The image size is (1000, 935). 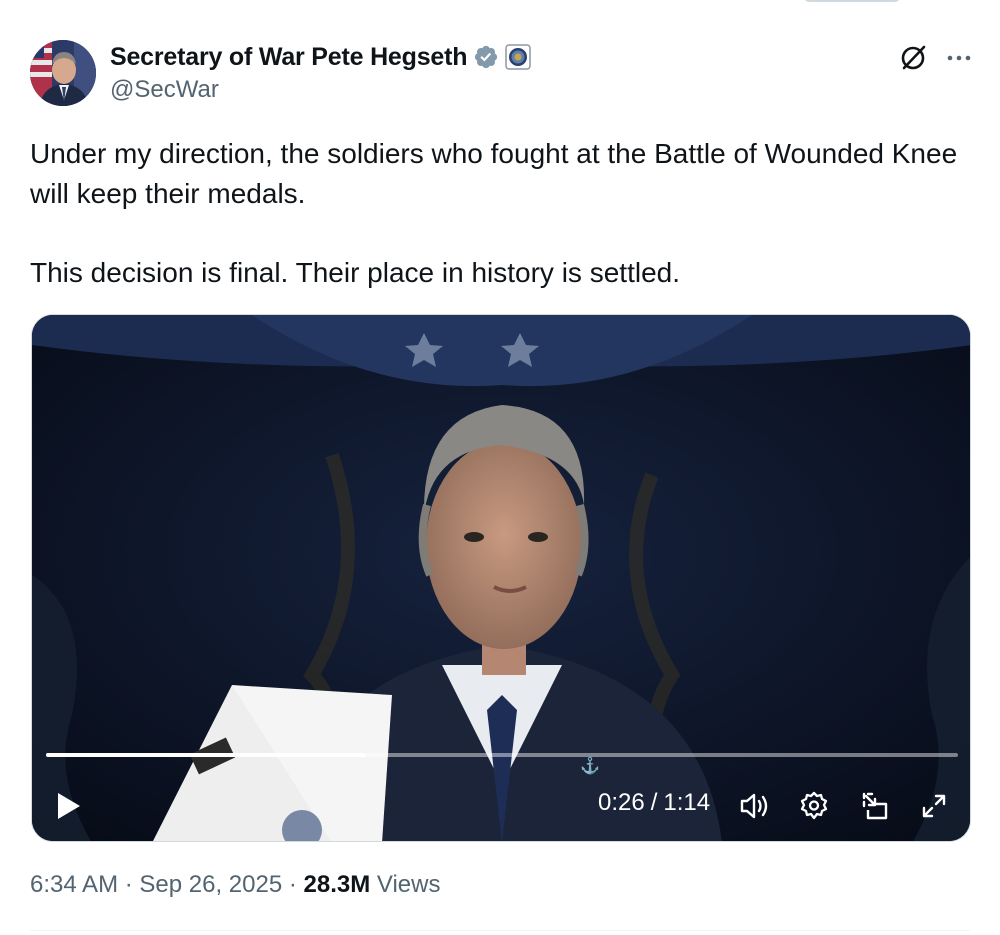 What do you see at coordinates (206, 755) in the screenshot?
I see `video-progress-fill` at bounding box center [206, 755].